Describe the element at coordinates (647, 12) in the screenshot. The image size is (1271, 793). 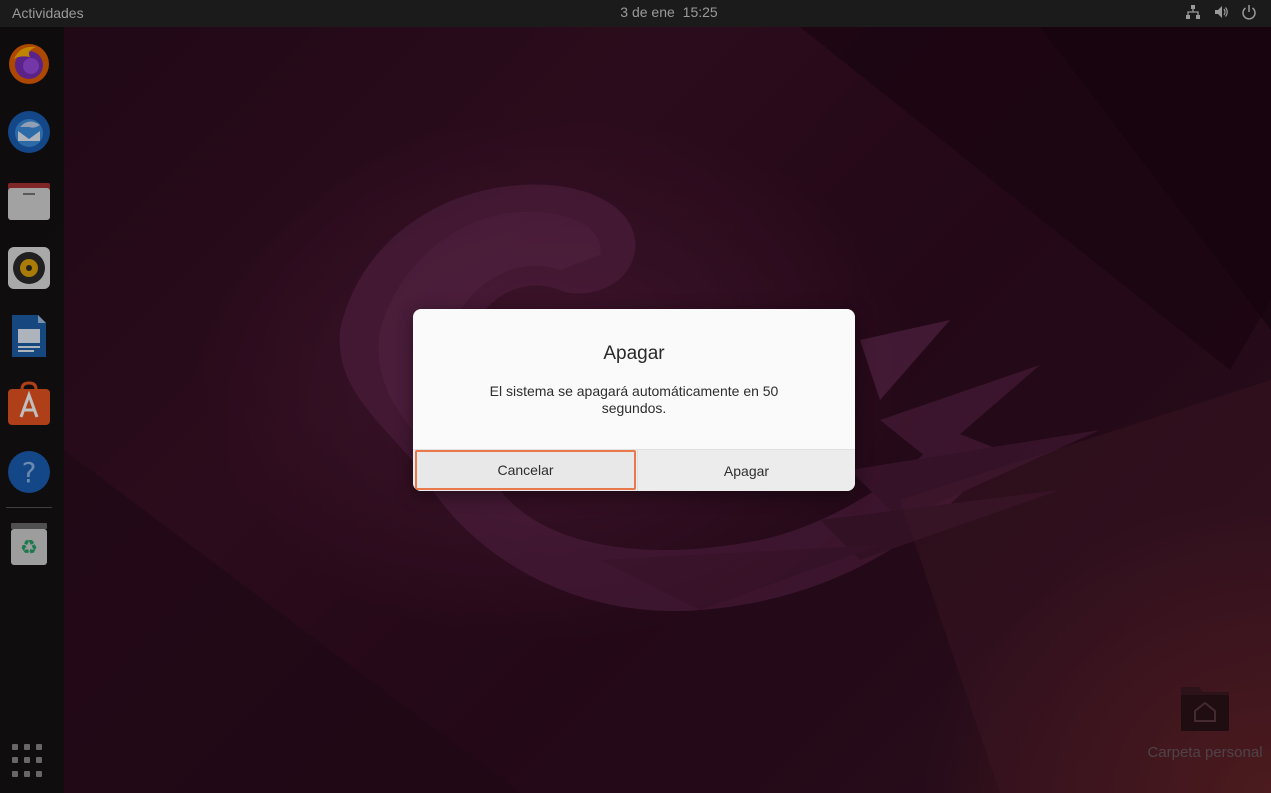
I see `date-label: 3 de ene` at that location.